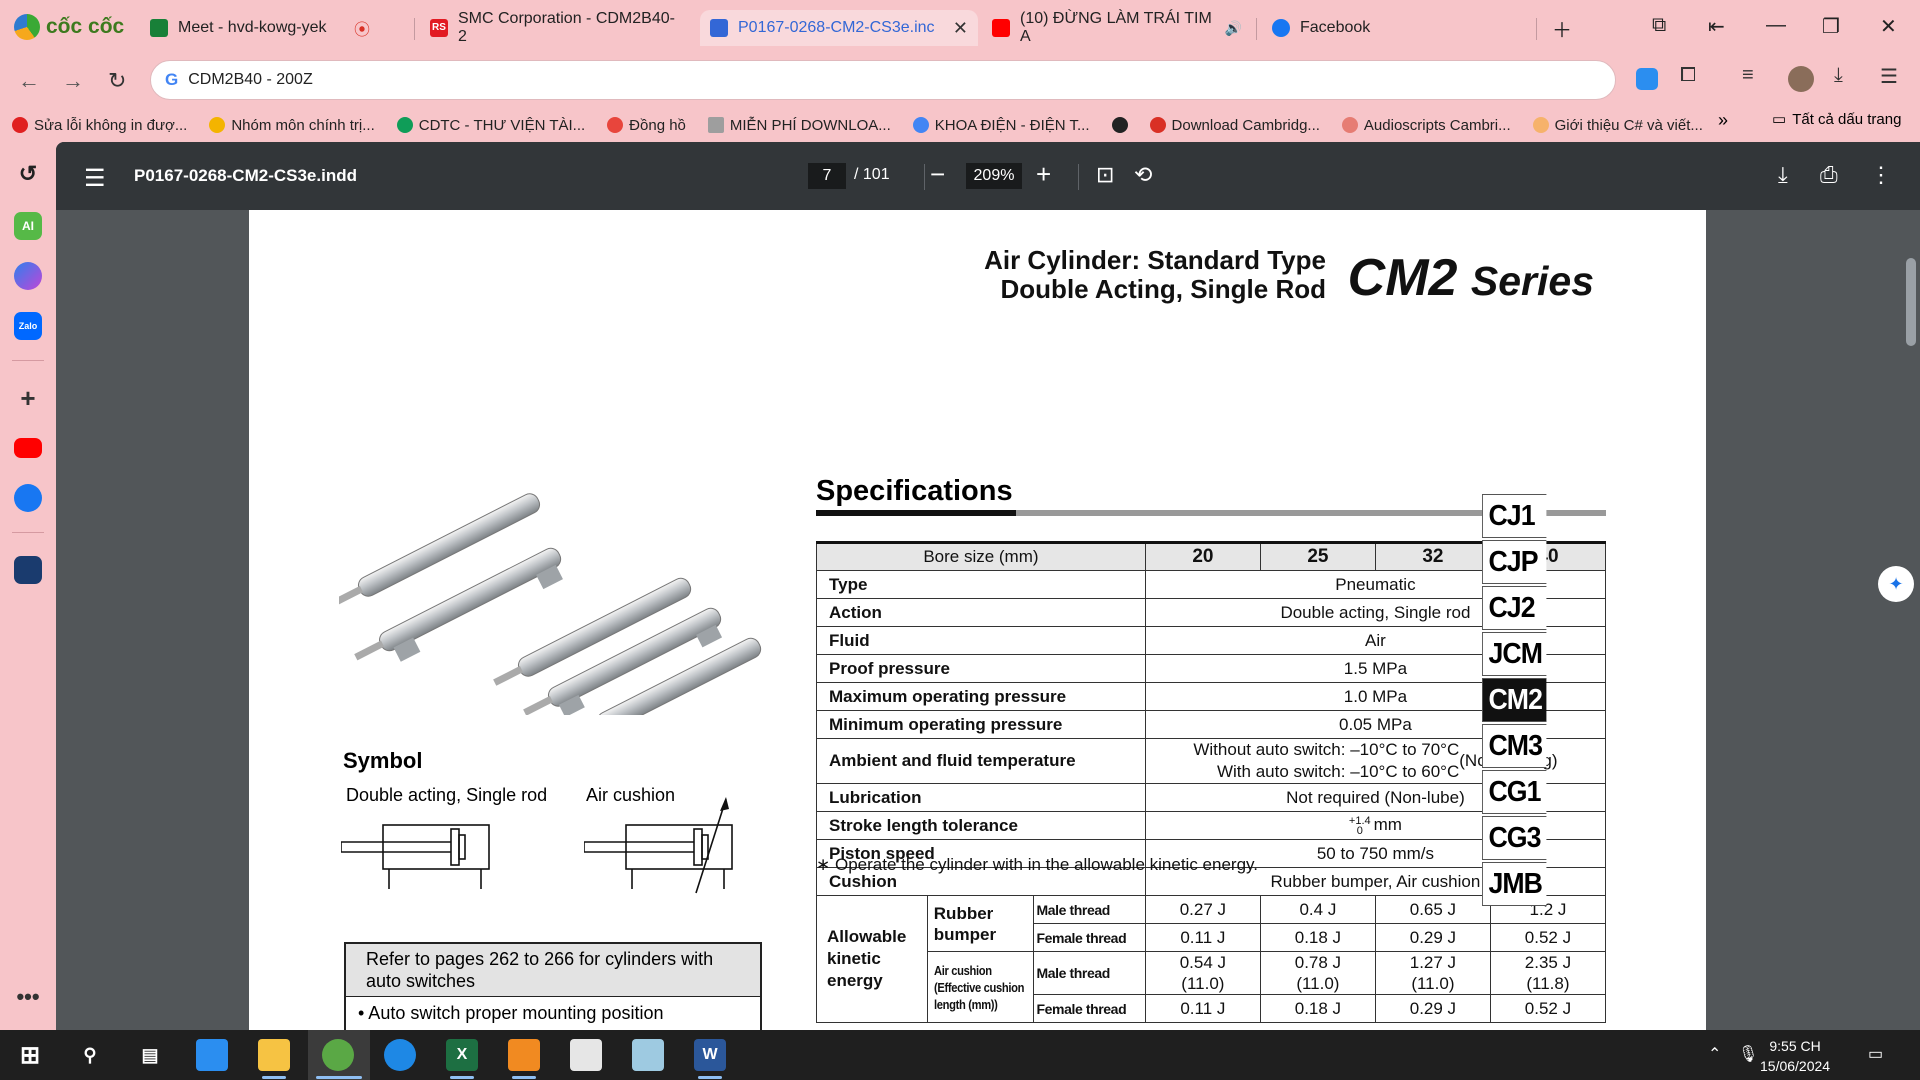  I want to click on file-explorer-icon, so click(274, 1055).